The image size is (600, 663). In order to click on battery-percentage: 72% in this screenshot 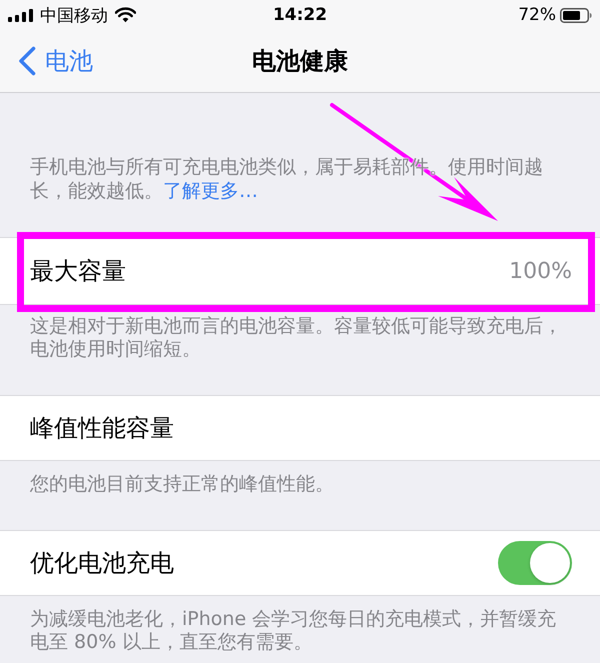, I will do `click(537, 15)`.